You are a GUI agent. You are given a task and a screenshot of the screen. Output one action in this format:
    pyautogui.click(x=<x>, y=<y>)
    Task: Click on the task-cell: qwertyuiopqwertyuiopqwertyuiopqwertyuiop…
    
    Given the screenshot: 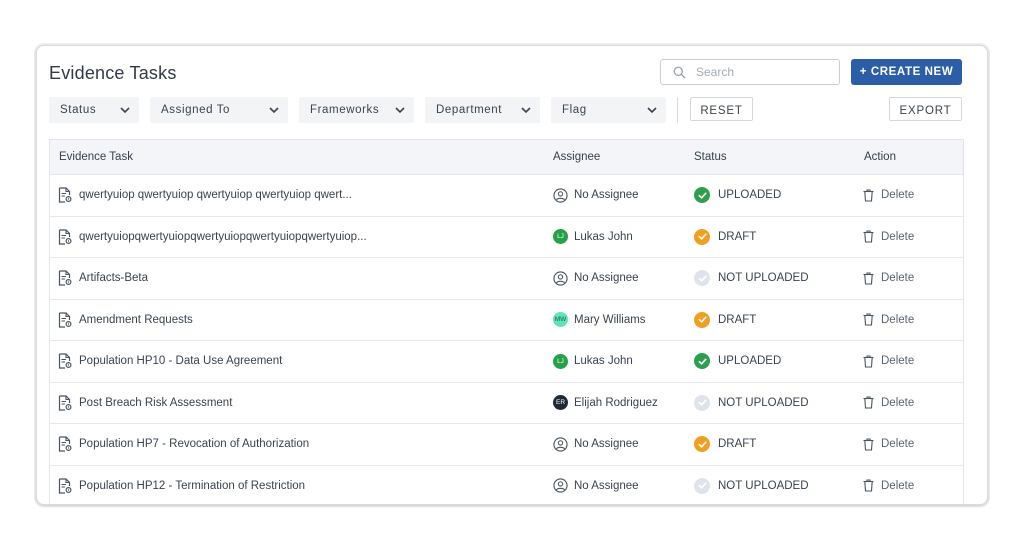 What is the action you would take?
    pyautogui.click(x=212, y=237)
    